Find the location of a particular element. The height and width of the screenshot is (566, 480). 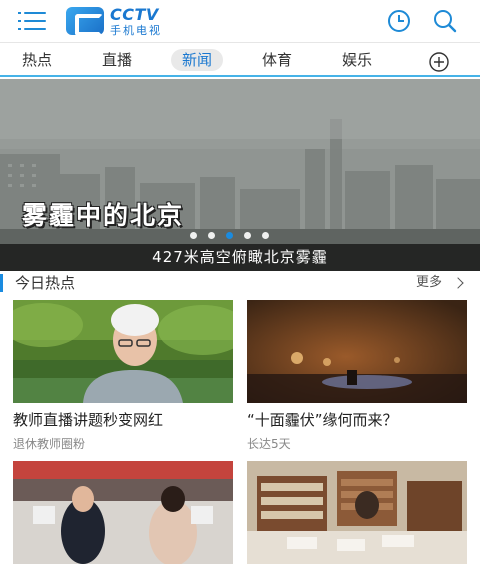

top-bar: CCTV 手机电视 is located at coordinates (240, 21).